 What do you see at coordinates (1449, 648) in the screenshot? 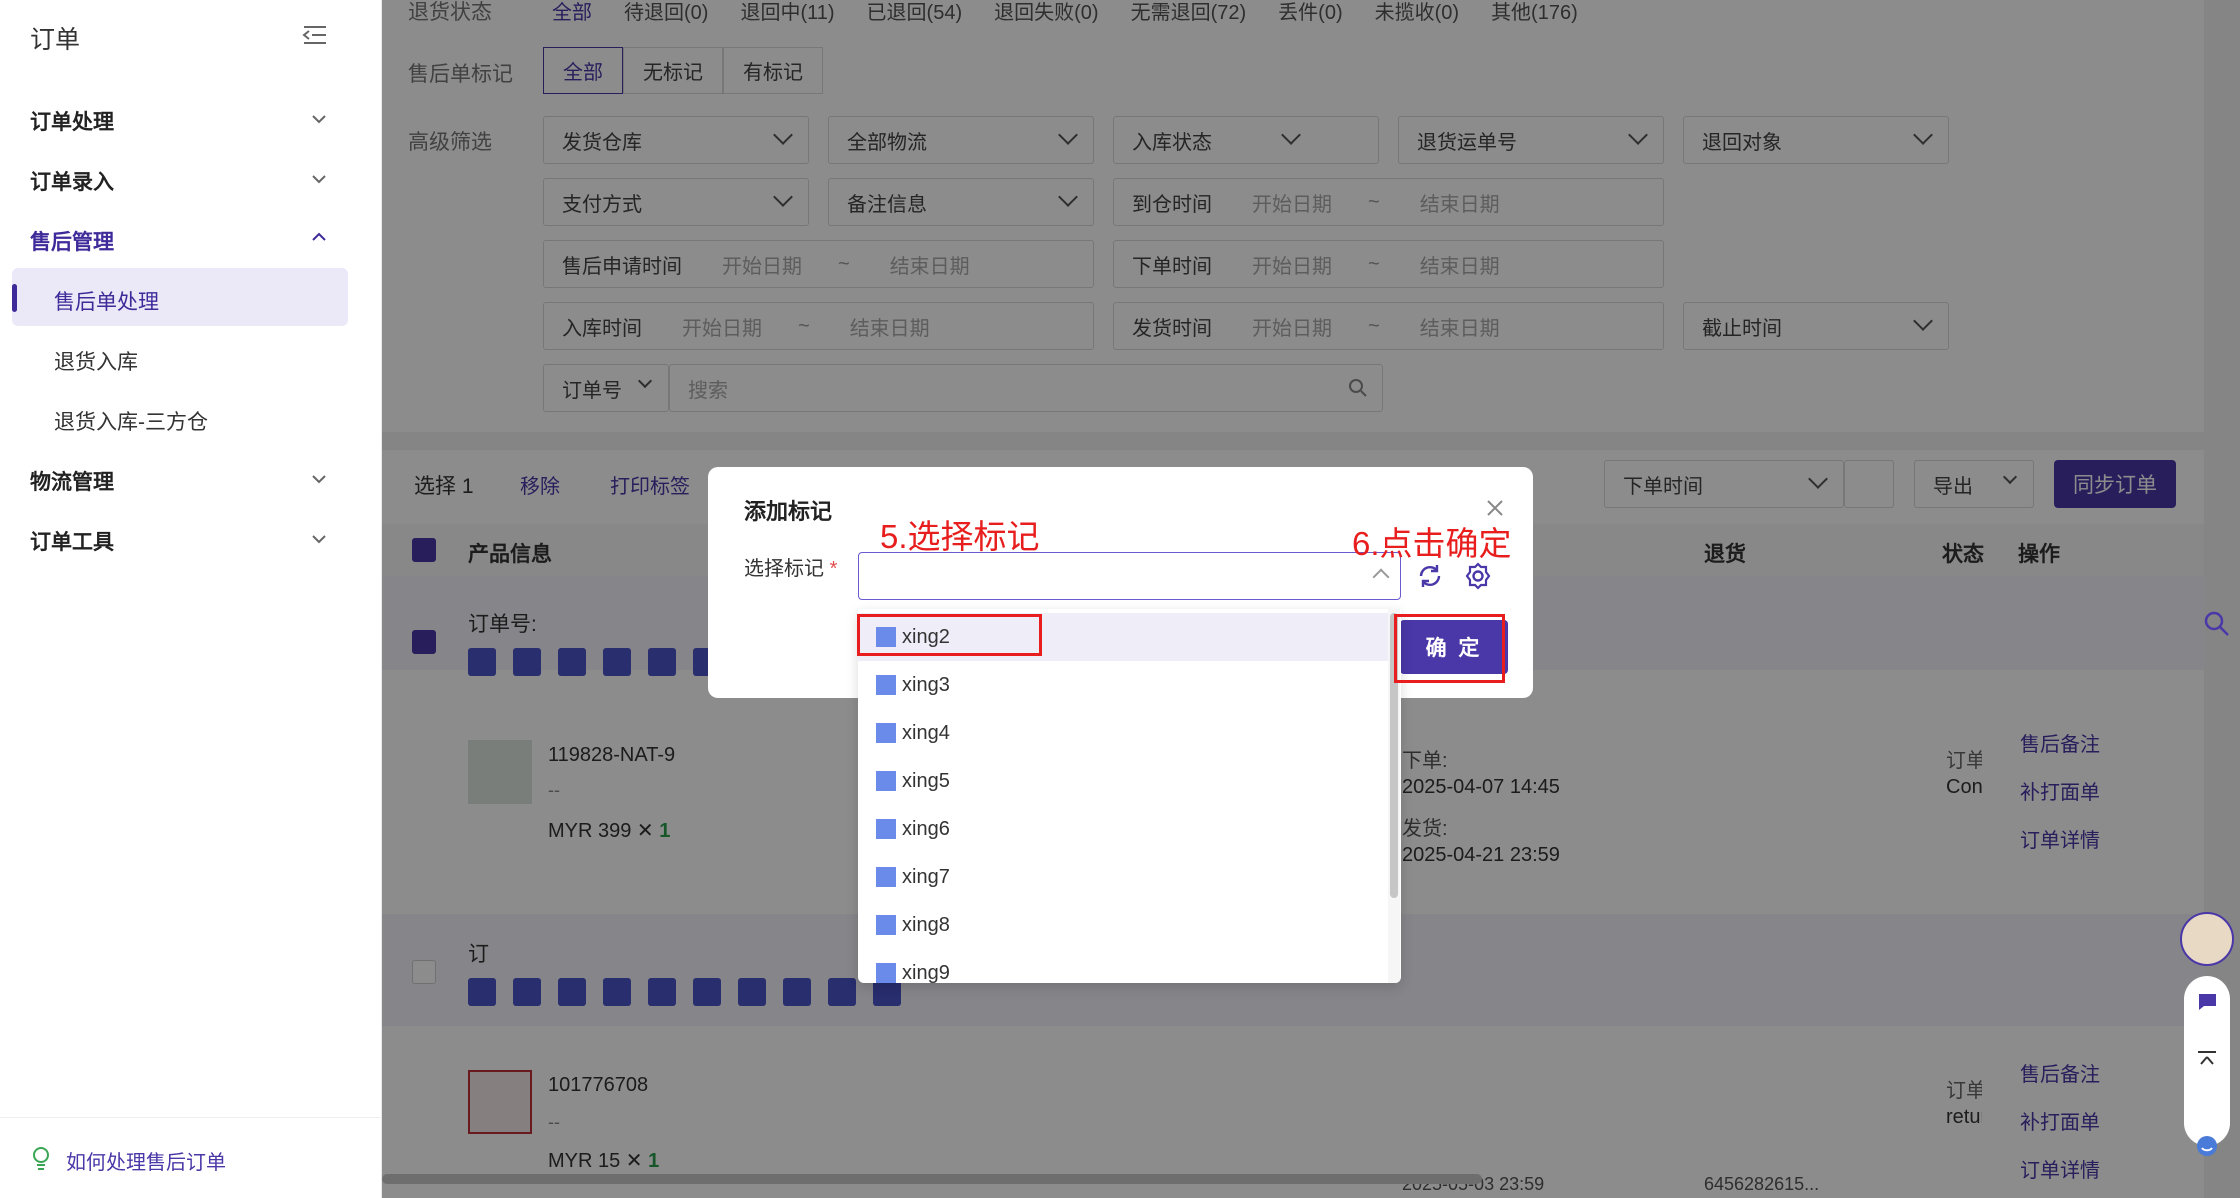
I see `highlight-box-confirm` at bounding box center [1449, 648].